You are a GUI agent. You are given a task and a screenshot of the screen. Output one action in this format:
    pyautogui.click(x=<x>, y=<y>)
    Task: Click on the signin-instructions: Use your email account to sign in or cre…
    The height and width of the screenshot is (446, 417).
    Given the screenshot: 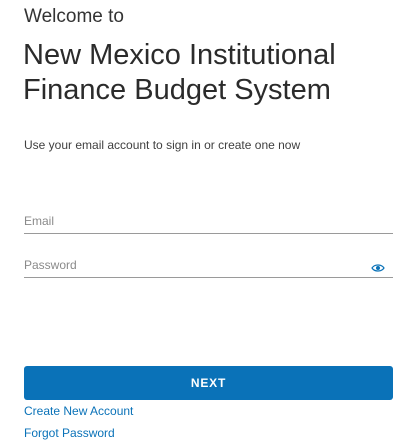 What is the action you would take?
    pyautogui.click(x=162, y=145)
    